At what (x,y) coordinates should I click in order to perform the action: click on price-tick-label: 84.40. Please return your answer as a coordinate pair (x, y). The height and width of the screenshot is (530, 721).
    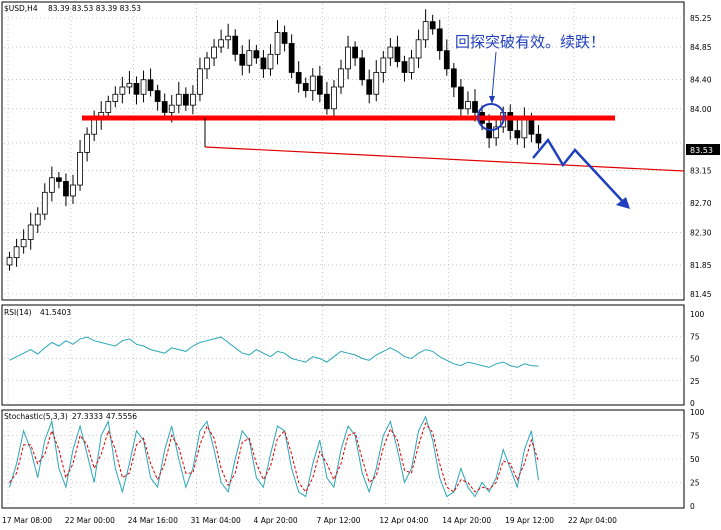
    Looking at the image, I should click on (701, 80).